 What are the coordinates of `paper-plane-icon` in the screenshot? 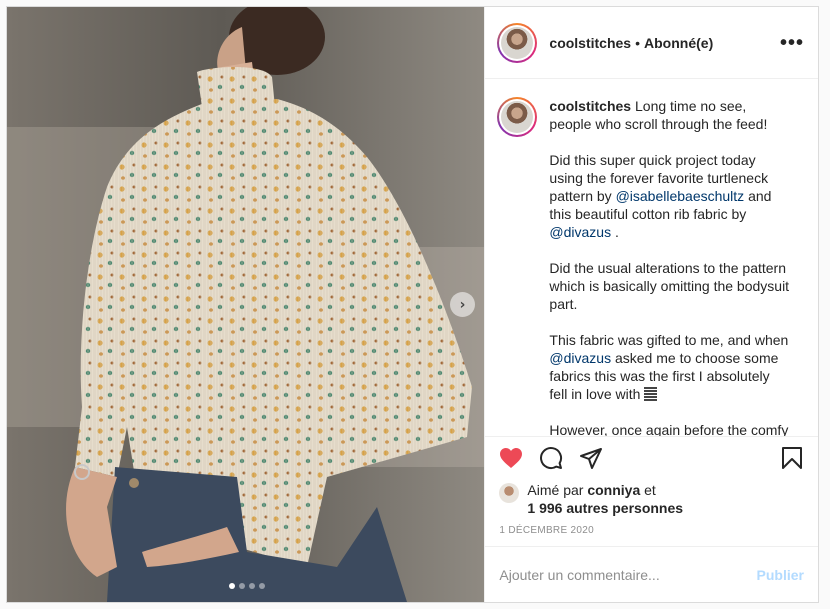 It's located at (591, 458).